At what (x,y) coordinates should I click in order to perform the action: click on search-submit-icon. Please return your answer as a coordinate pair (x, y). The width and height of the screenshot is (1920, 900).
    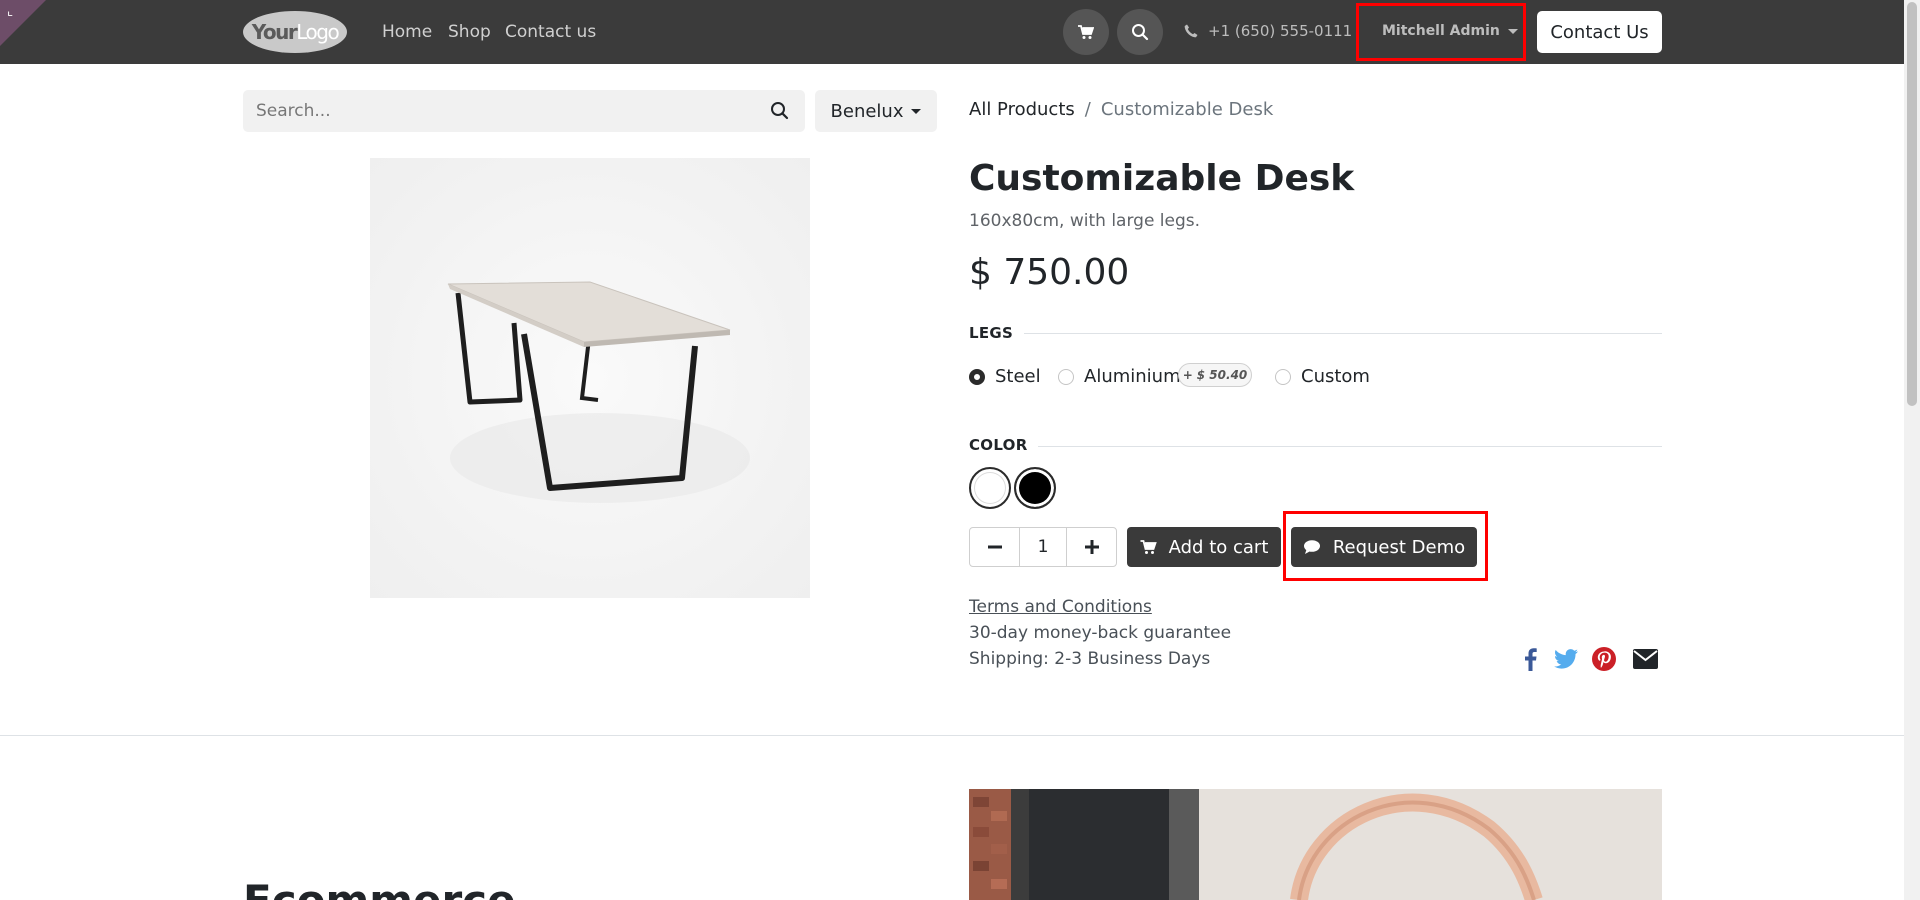
    Looking at the image, I should click on (779, 110).